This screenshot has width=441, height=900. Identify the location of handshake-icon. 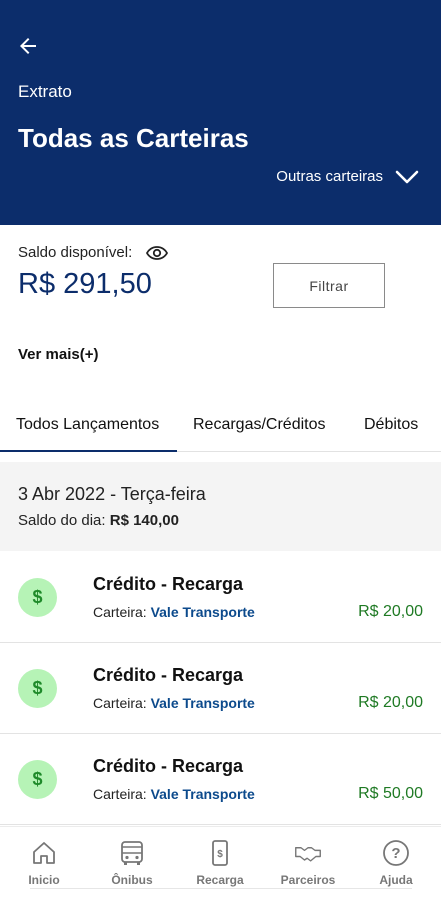
(308, 853).